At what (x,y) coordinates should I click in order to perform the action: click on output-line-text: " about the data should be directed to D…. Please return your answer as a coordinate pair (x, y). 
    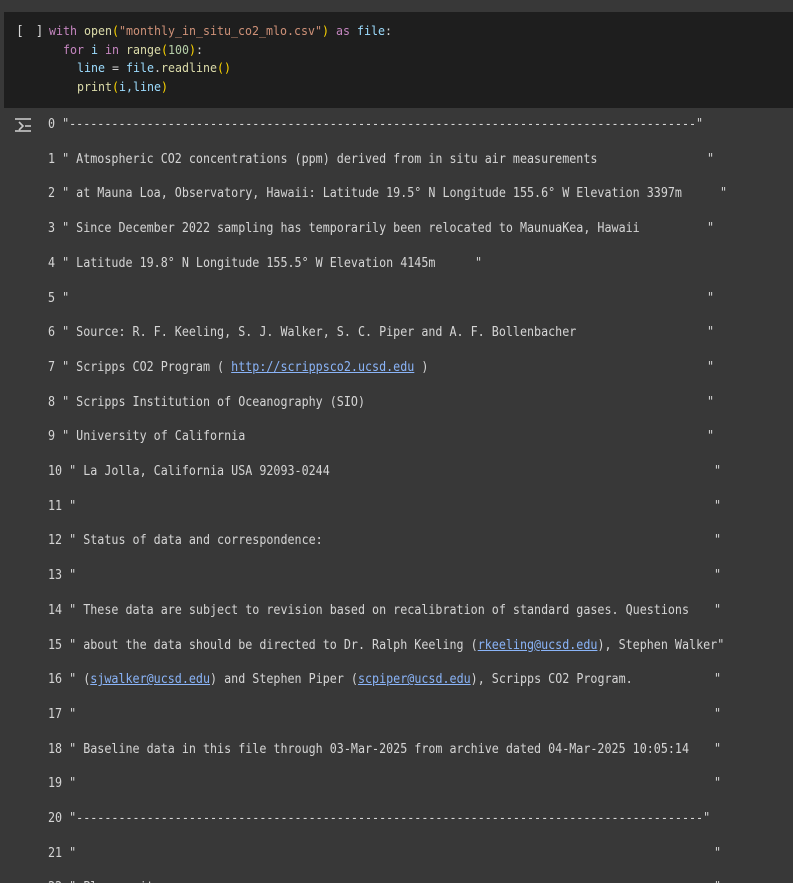
    Looking at the image, I should click on (273, 645).